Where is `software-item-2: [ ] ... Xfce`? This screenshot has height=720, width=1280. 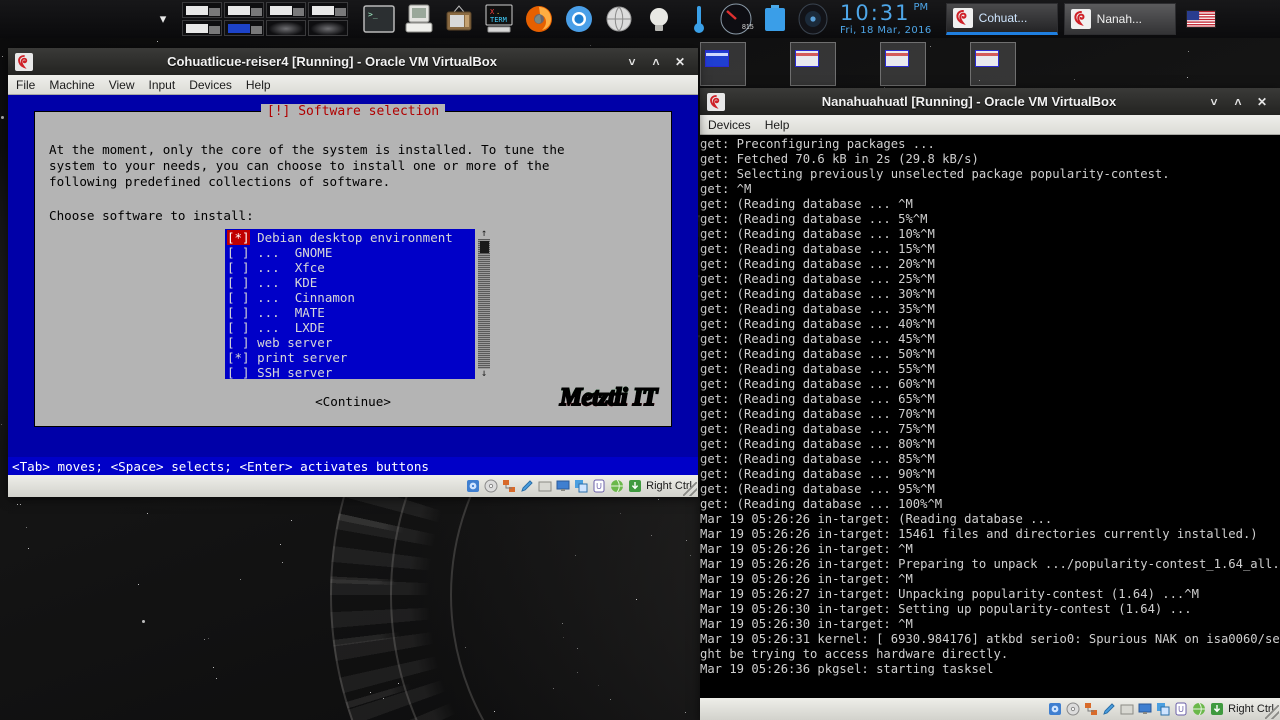
software-item-2: [ ] ... Xfce is located at coordinates (350, 267).